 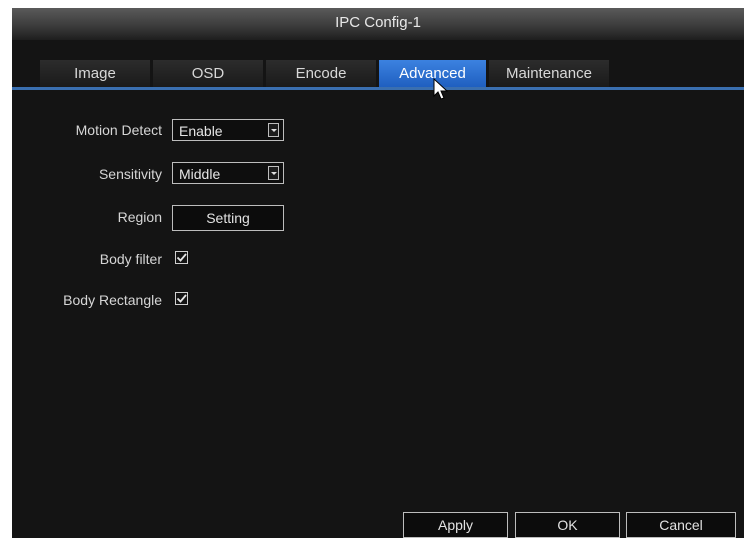 What do you see at coordinates (112, 300) in the screenshot?
I see `body-rectangle-label: Body Rectangle` at bounding box center [112, 300].